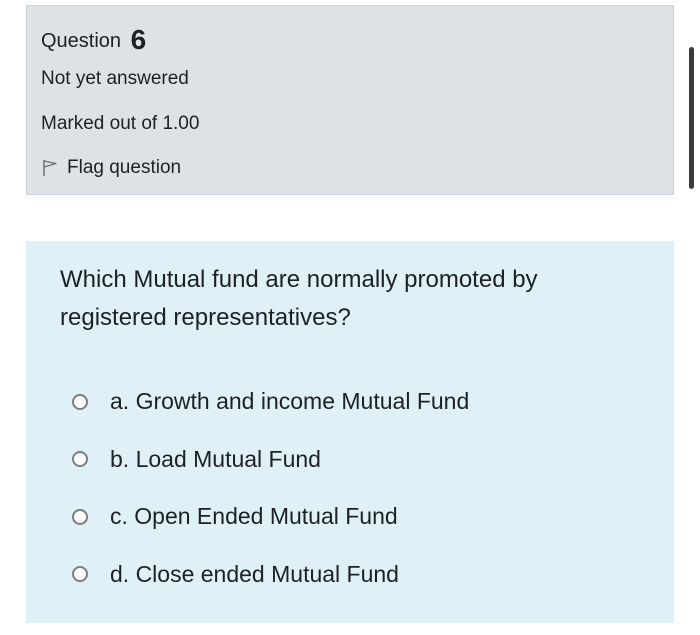  I want to click on question-label: Question, so click(81, 41).